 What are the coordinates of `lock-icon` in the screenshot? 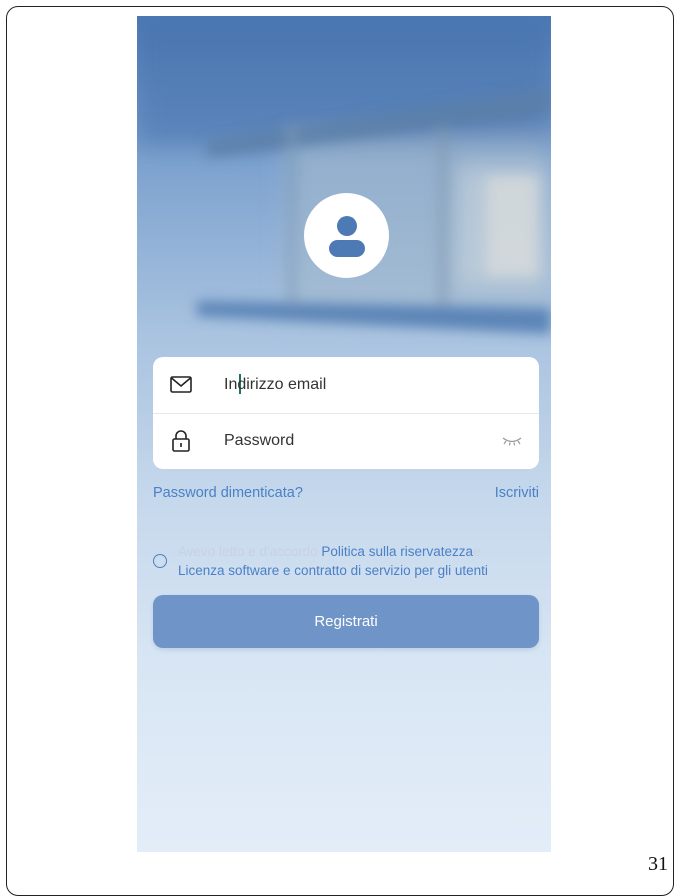 It's located at (181, 441).